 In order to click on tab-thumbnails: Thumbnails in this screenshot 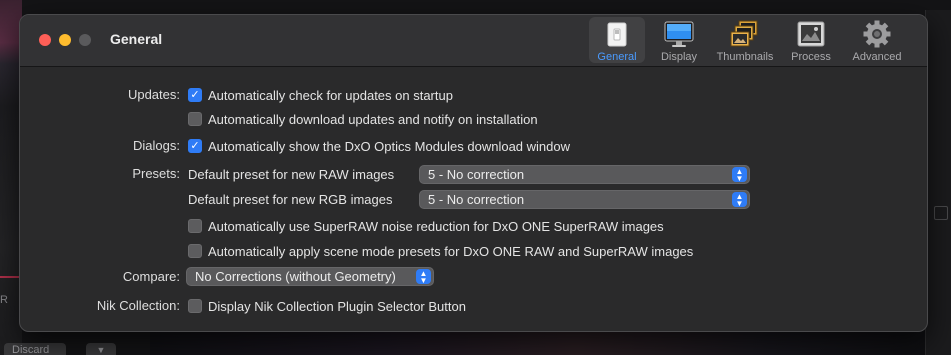, I will do `click(745, 40)`.